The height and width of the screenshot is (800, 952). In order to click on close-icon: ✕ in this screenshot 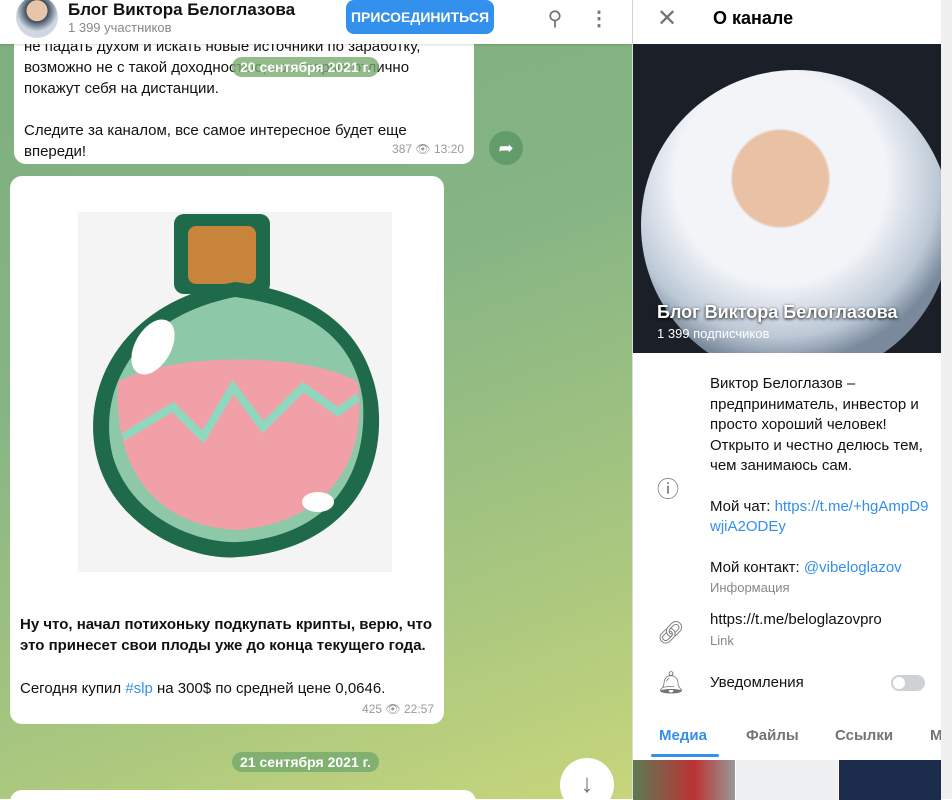, I will do `click(667, 18)`.